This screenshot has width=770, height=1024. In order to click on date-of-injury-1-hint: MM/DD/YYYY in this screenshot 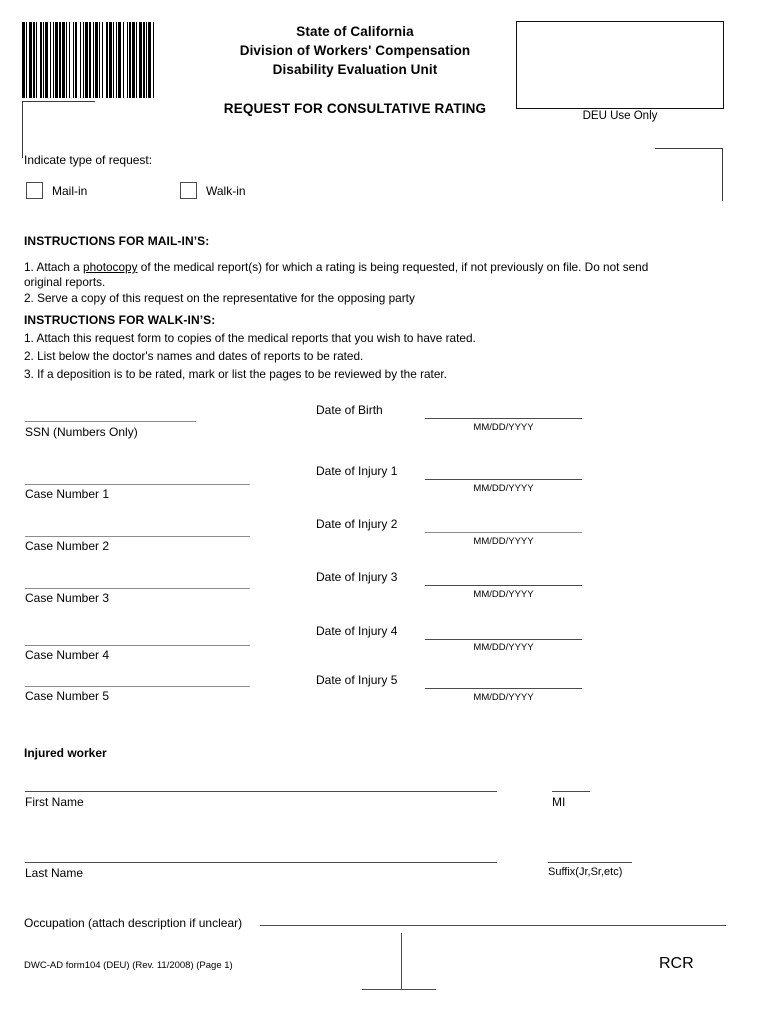, I will do `click(503, 488)`.